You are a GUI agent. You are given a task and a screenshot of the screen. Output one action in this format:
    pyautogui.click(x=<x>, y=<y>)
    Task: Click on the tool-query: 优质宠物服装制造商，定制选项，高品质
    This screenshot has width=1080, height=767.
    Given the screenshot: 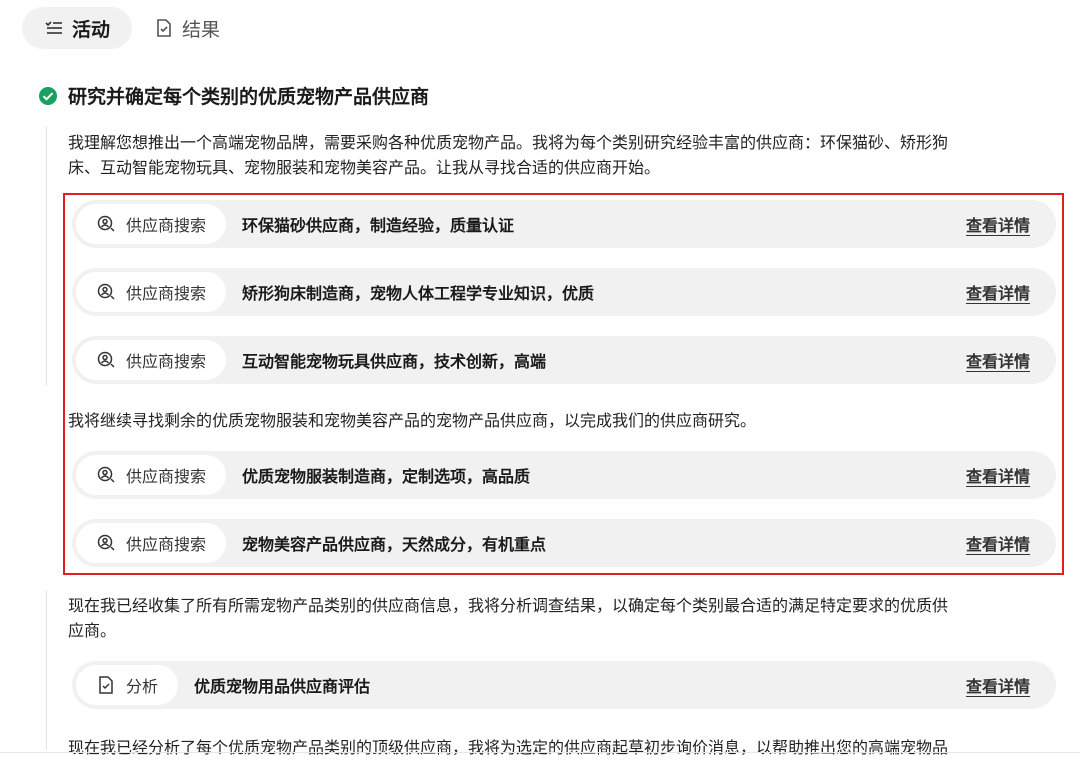 What is the action you would take?
    pyautogui.click(x=386, y=476)
    